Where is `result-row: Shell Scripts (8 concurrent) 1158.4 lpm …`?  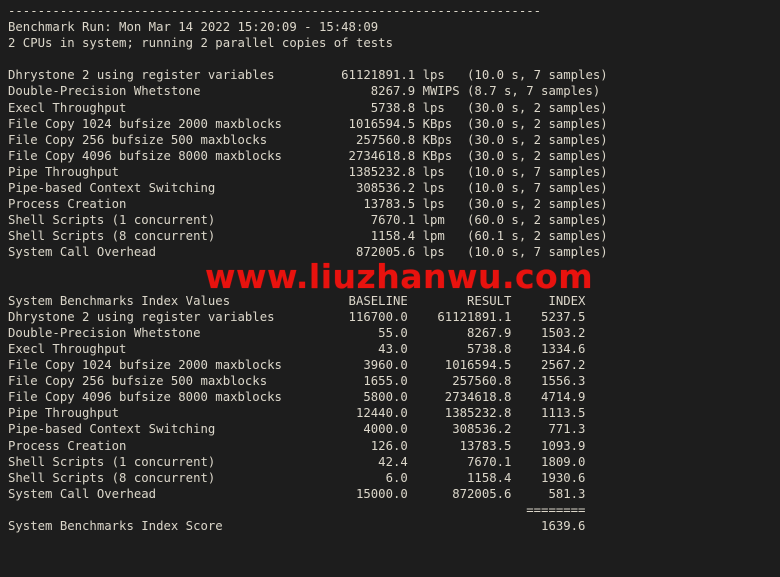 result-row: Shell Scripts (8 concurrent) 1158.4 lpm … is located at coordinates (308, 236).